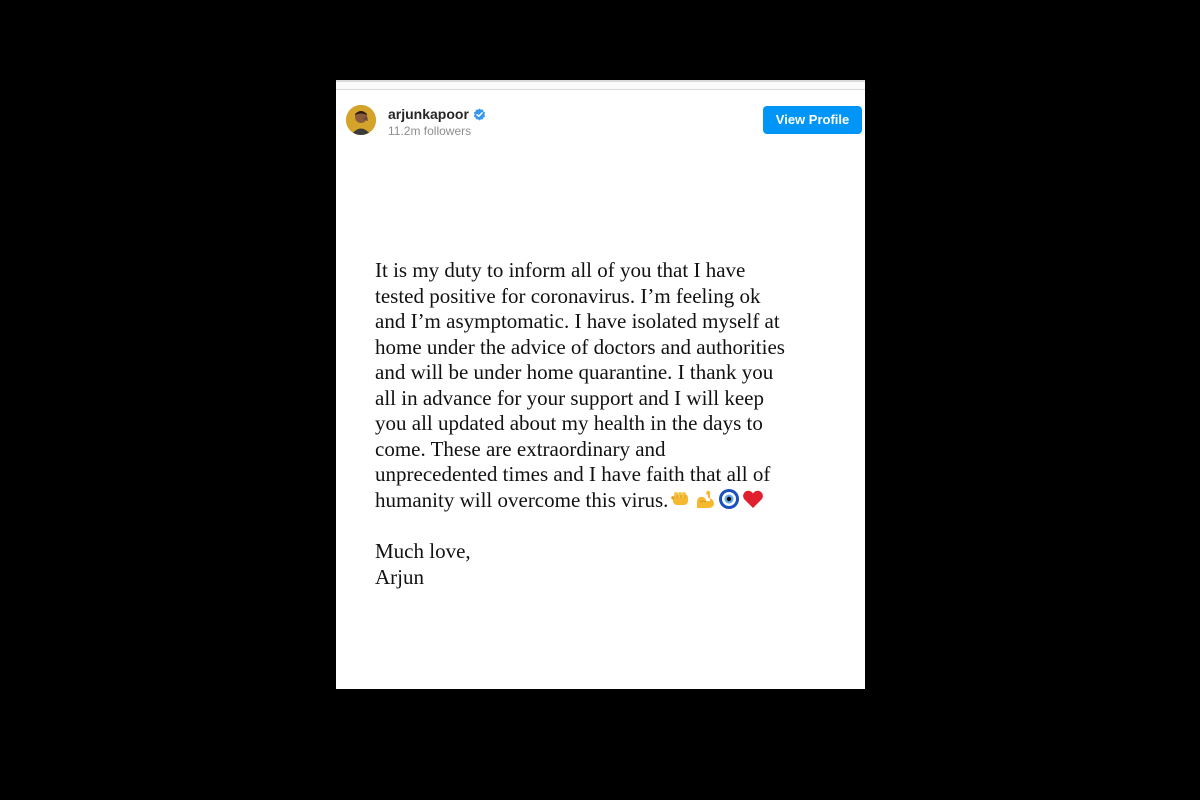 The height and width of the screenshot is (800, 1200). Describe the element at coordinates (399, 576) in the screenshot. I see `signoff-line-2: Arjun` at that location.